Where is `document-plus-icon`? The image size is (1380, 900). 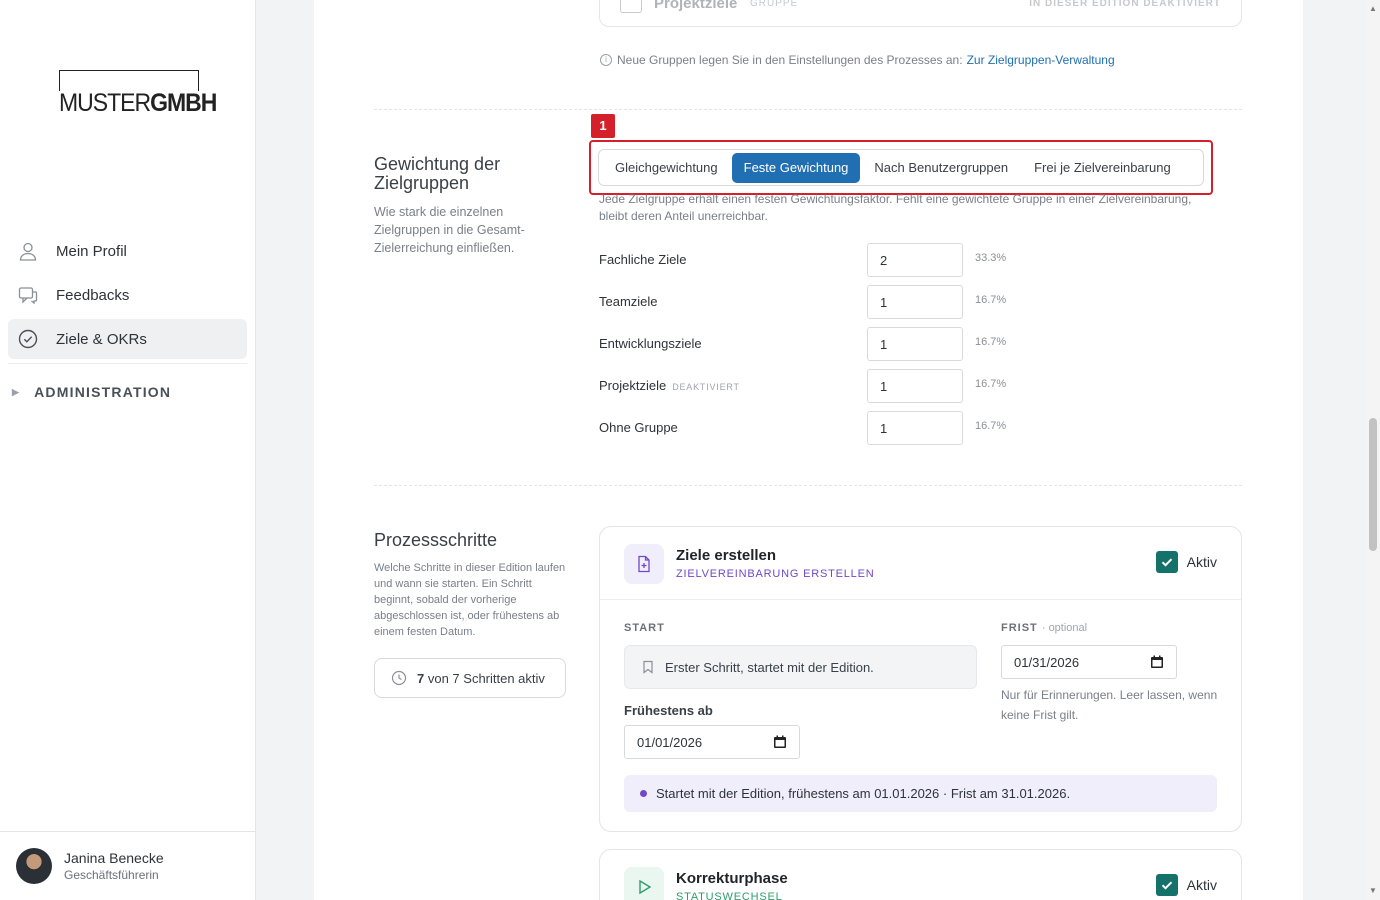 document-plus-icon is located at coordinates (644, 564).